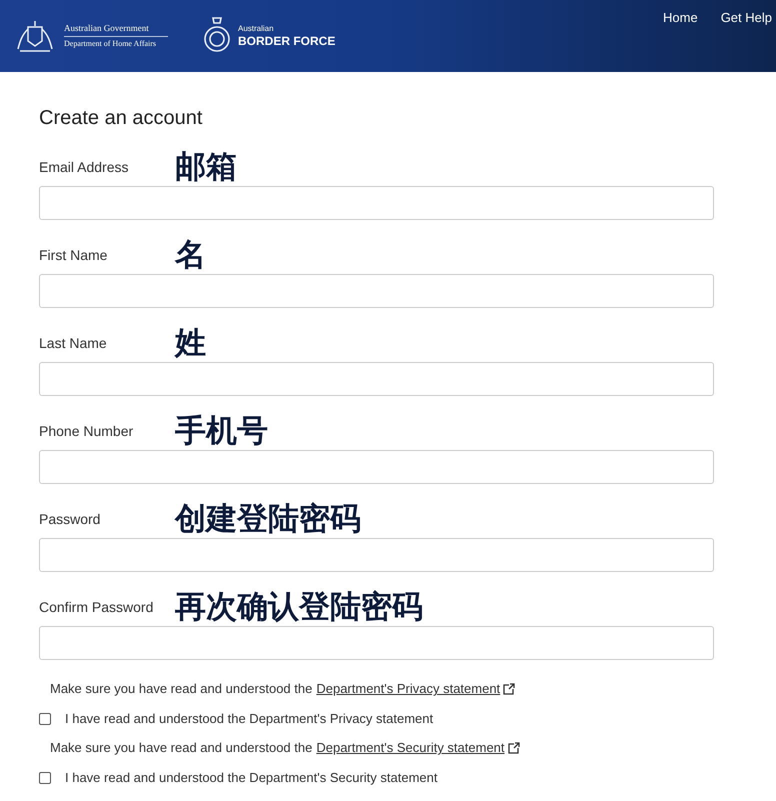  What do you see at coordinates (410, 748) in the screenshot?
I see `statement-link: Department's Security statement` at bounding box center [410, 748].